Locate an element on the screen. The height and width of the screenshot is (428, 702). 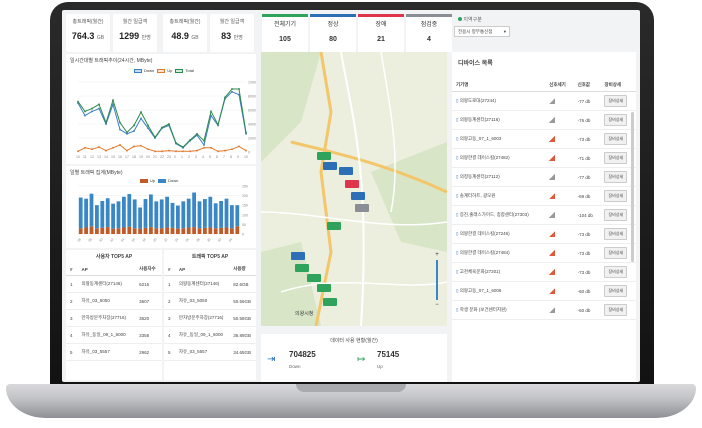
device-row: ▯ 의왕한결 데이스킬(27246) -73 db 장비상세 is located at coordinates (544, 234).